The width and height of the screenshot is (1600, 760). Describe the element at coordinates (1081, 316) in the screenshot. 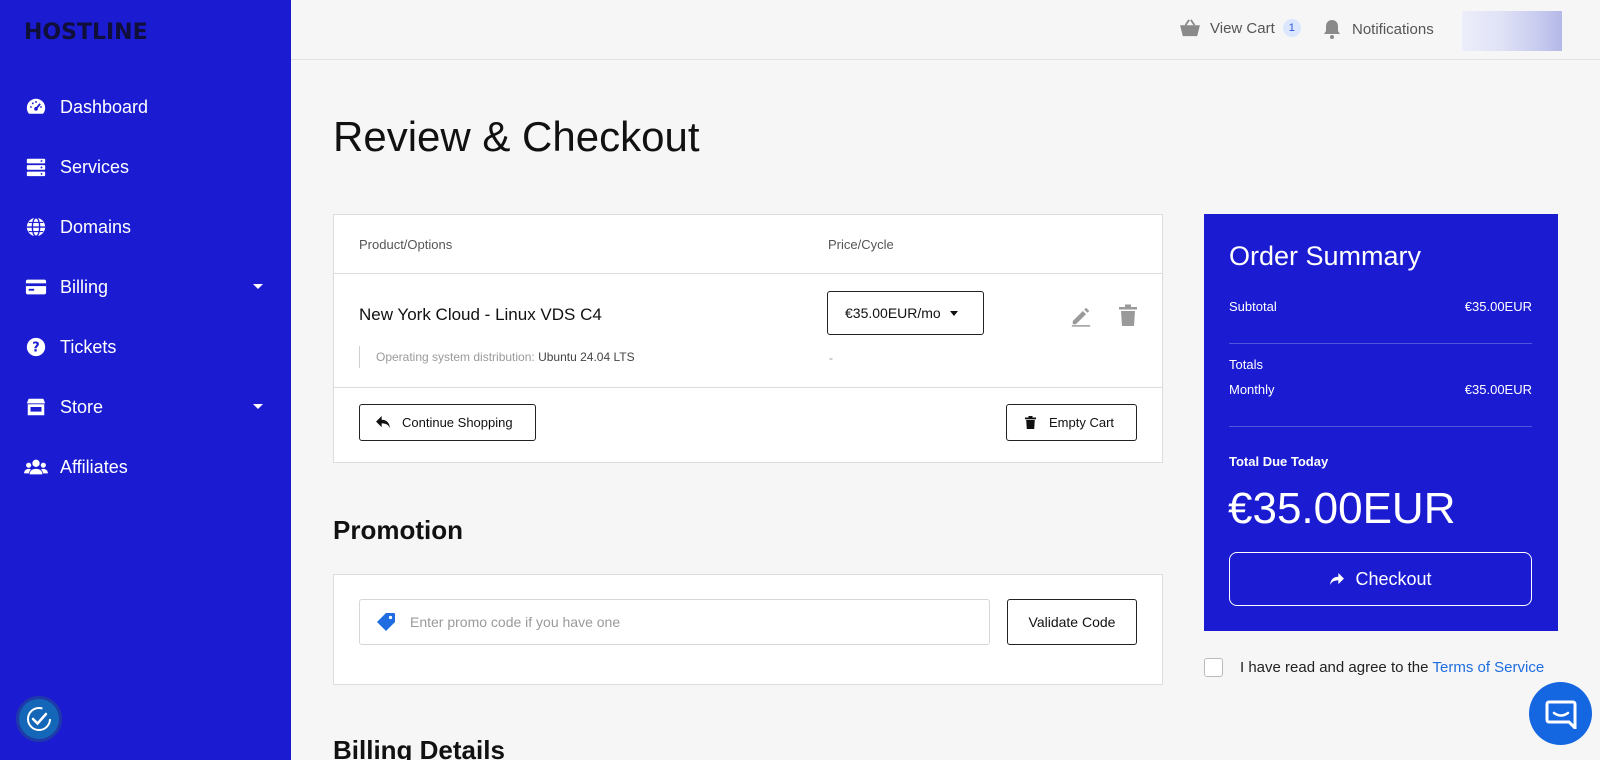

I see `edit-icon` at that location.